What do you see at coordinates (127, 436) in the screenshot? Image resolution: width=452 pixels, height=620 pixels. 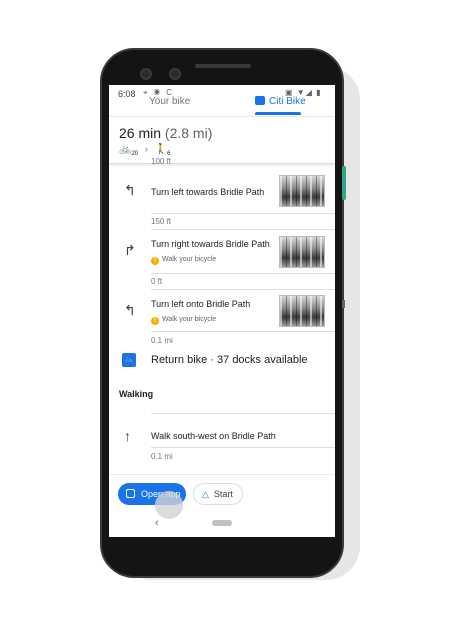 I see `straight-arrow-icon: ↑` at bounding box center [127, 436].